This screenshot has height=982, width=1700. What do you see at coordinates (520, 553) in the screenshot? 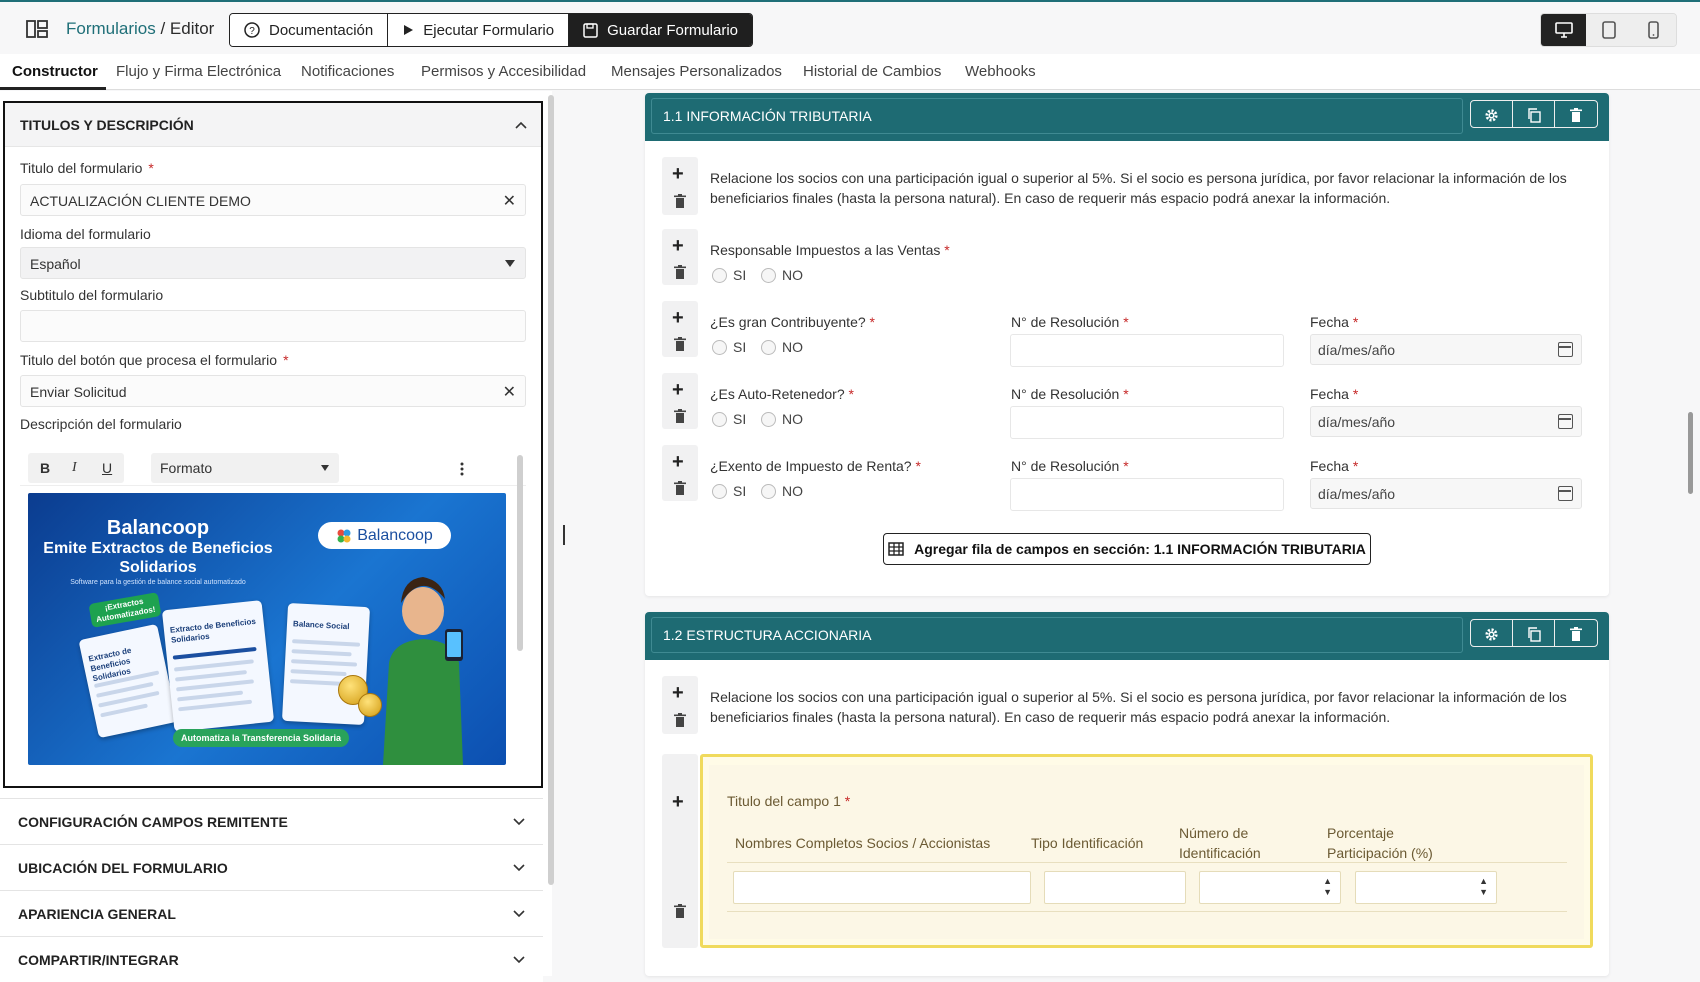
I see `editor-scrollbar` at bounding box center [520, 553].